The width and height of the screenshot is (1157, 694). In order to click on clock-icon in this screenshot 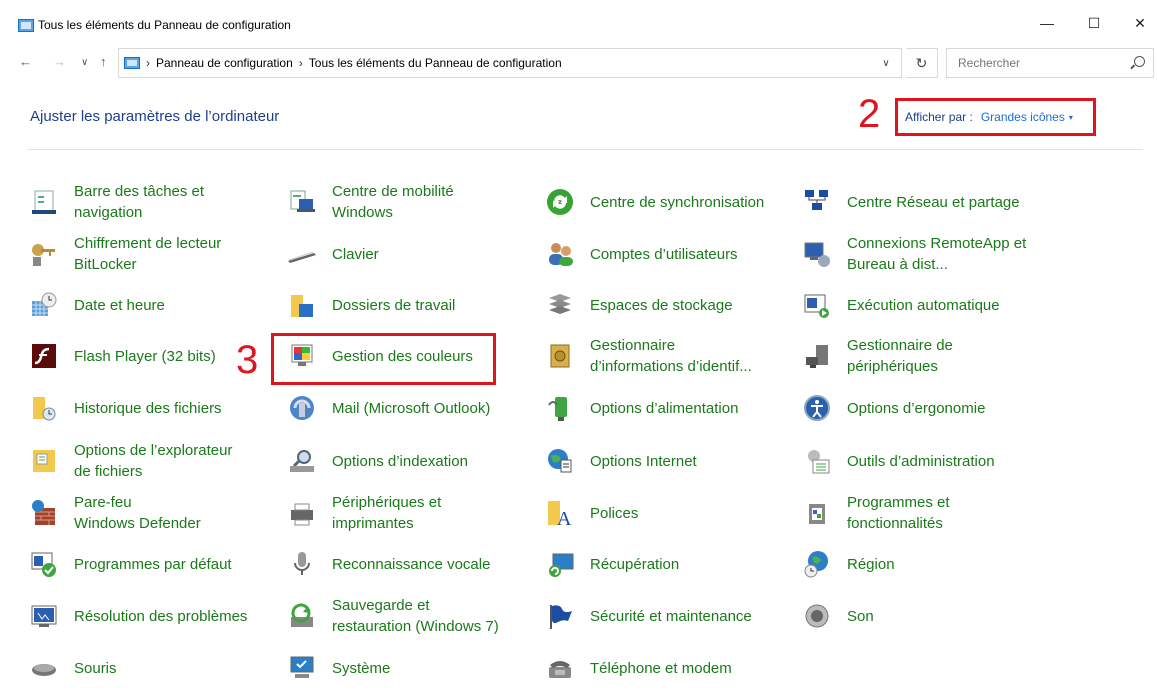, I will do `click(44, 305)`.